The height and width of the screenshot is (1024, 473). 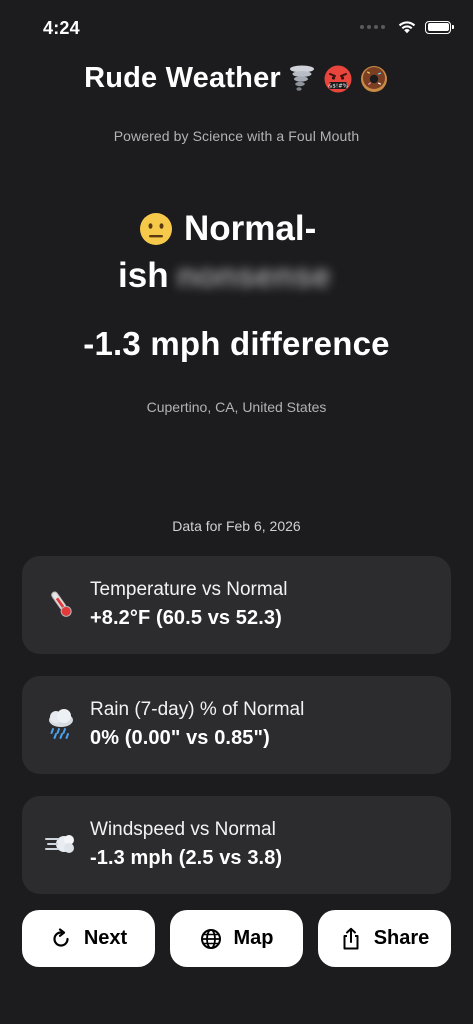 I want to click on wind-icon, so click(x=59, y=844).